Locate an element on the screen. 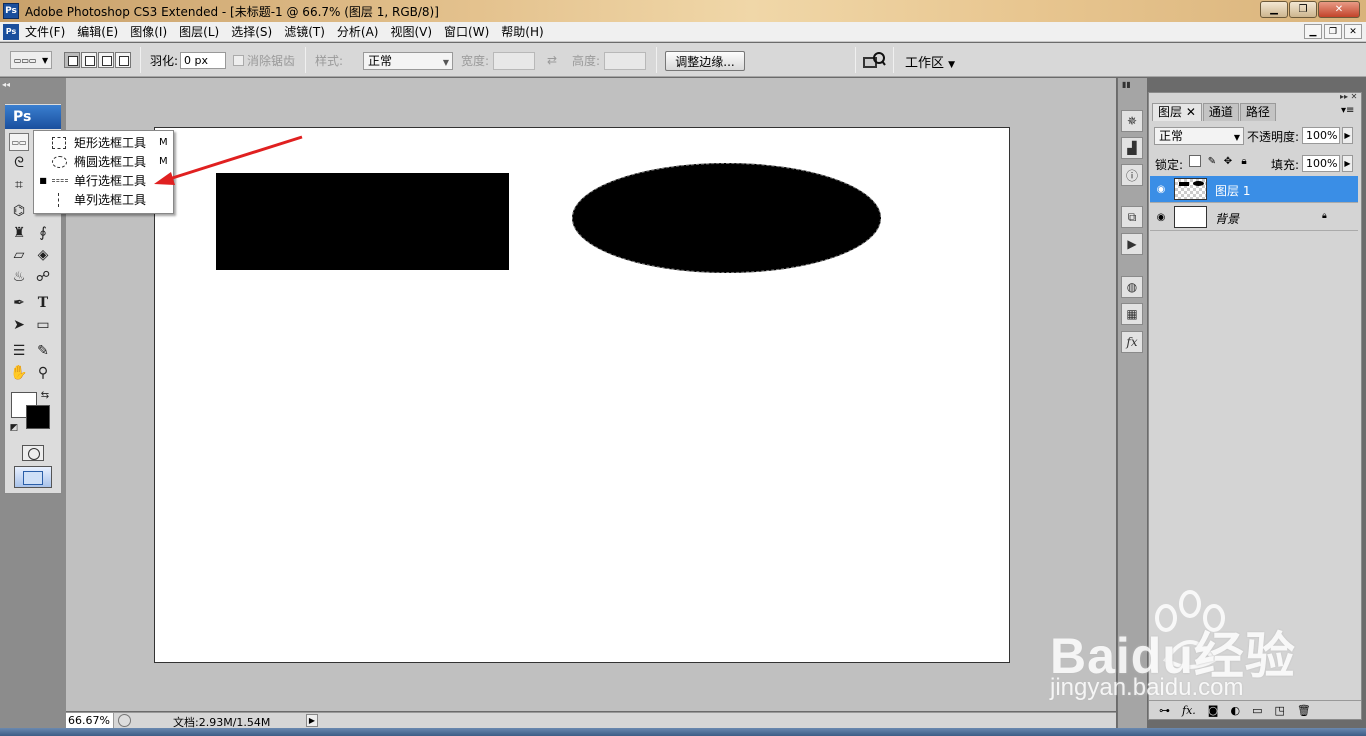 The width and height of the screenshot is (1366, 736). close-icon: ✕ is located at coordinates (1339, 9).